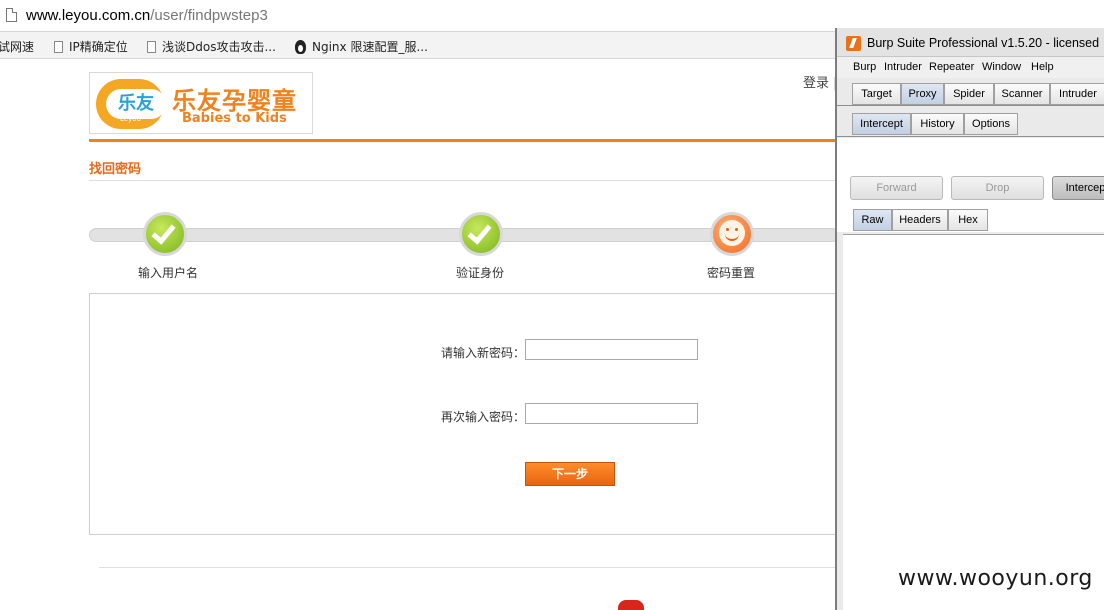  Describe the element at coordinates (937, 124) in the screenshot. I see `tab-history: History` at that location.